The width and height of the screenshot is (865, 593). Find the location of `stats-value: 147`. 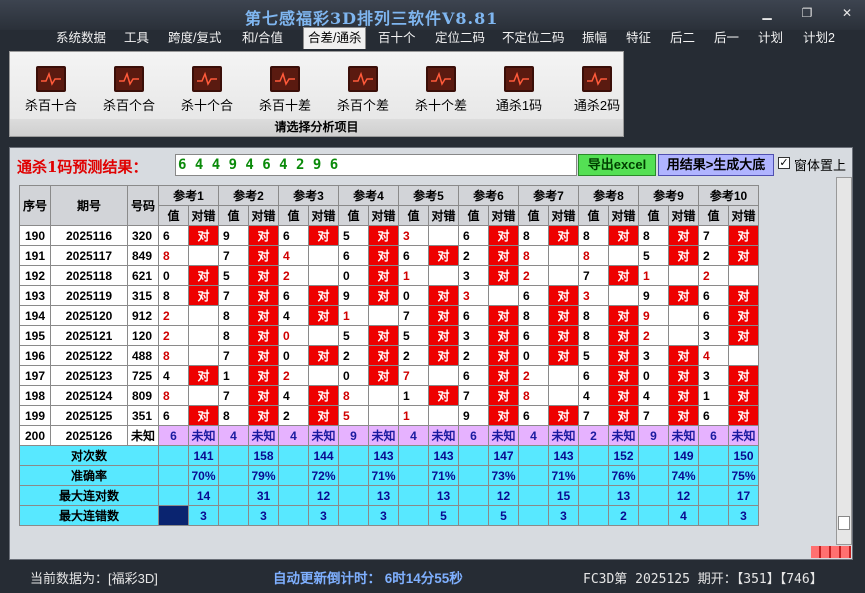

stats-value: 147 is located at coordinates (503, 455).